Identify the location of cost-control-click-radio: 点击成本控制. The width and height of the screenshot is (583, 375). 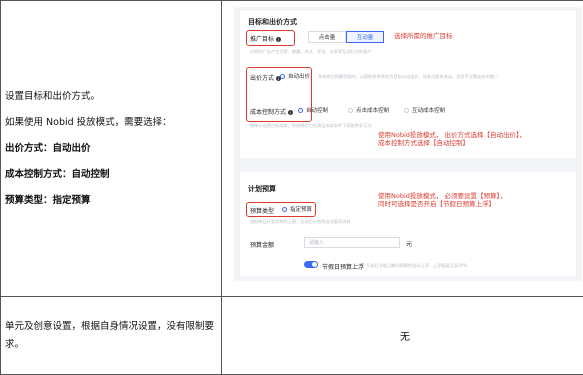
(368, 110).